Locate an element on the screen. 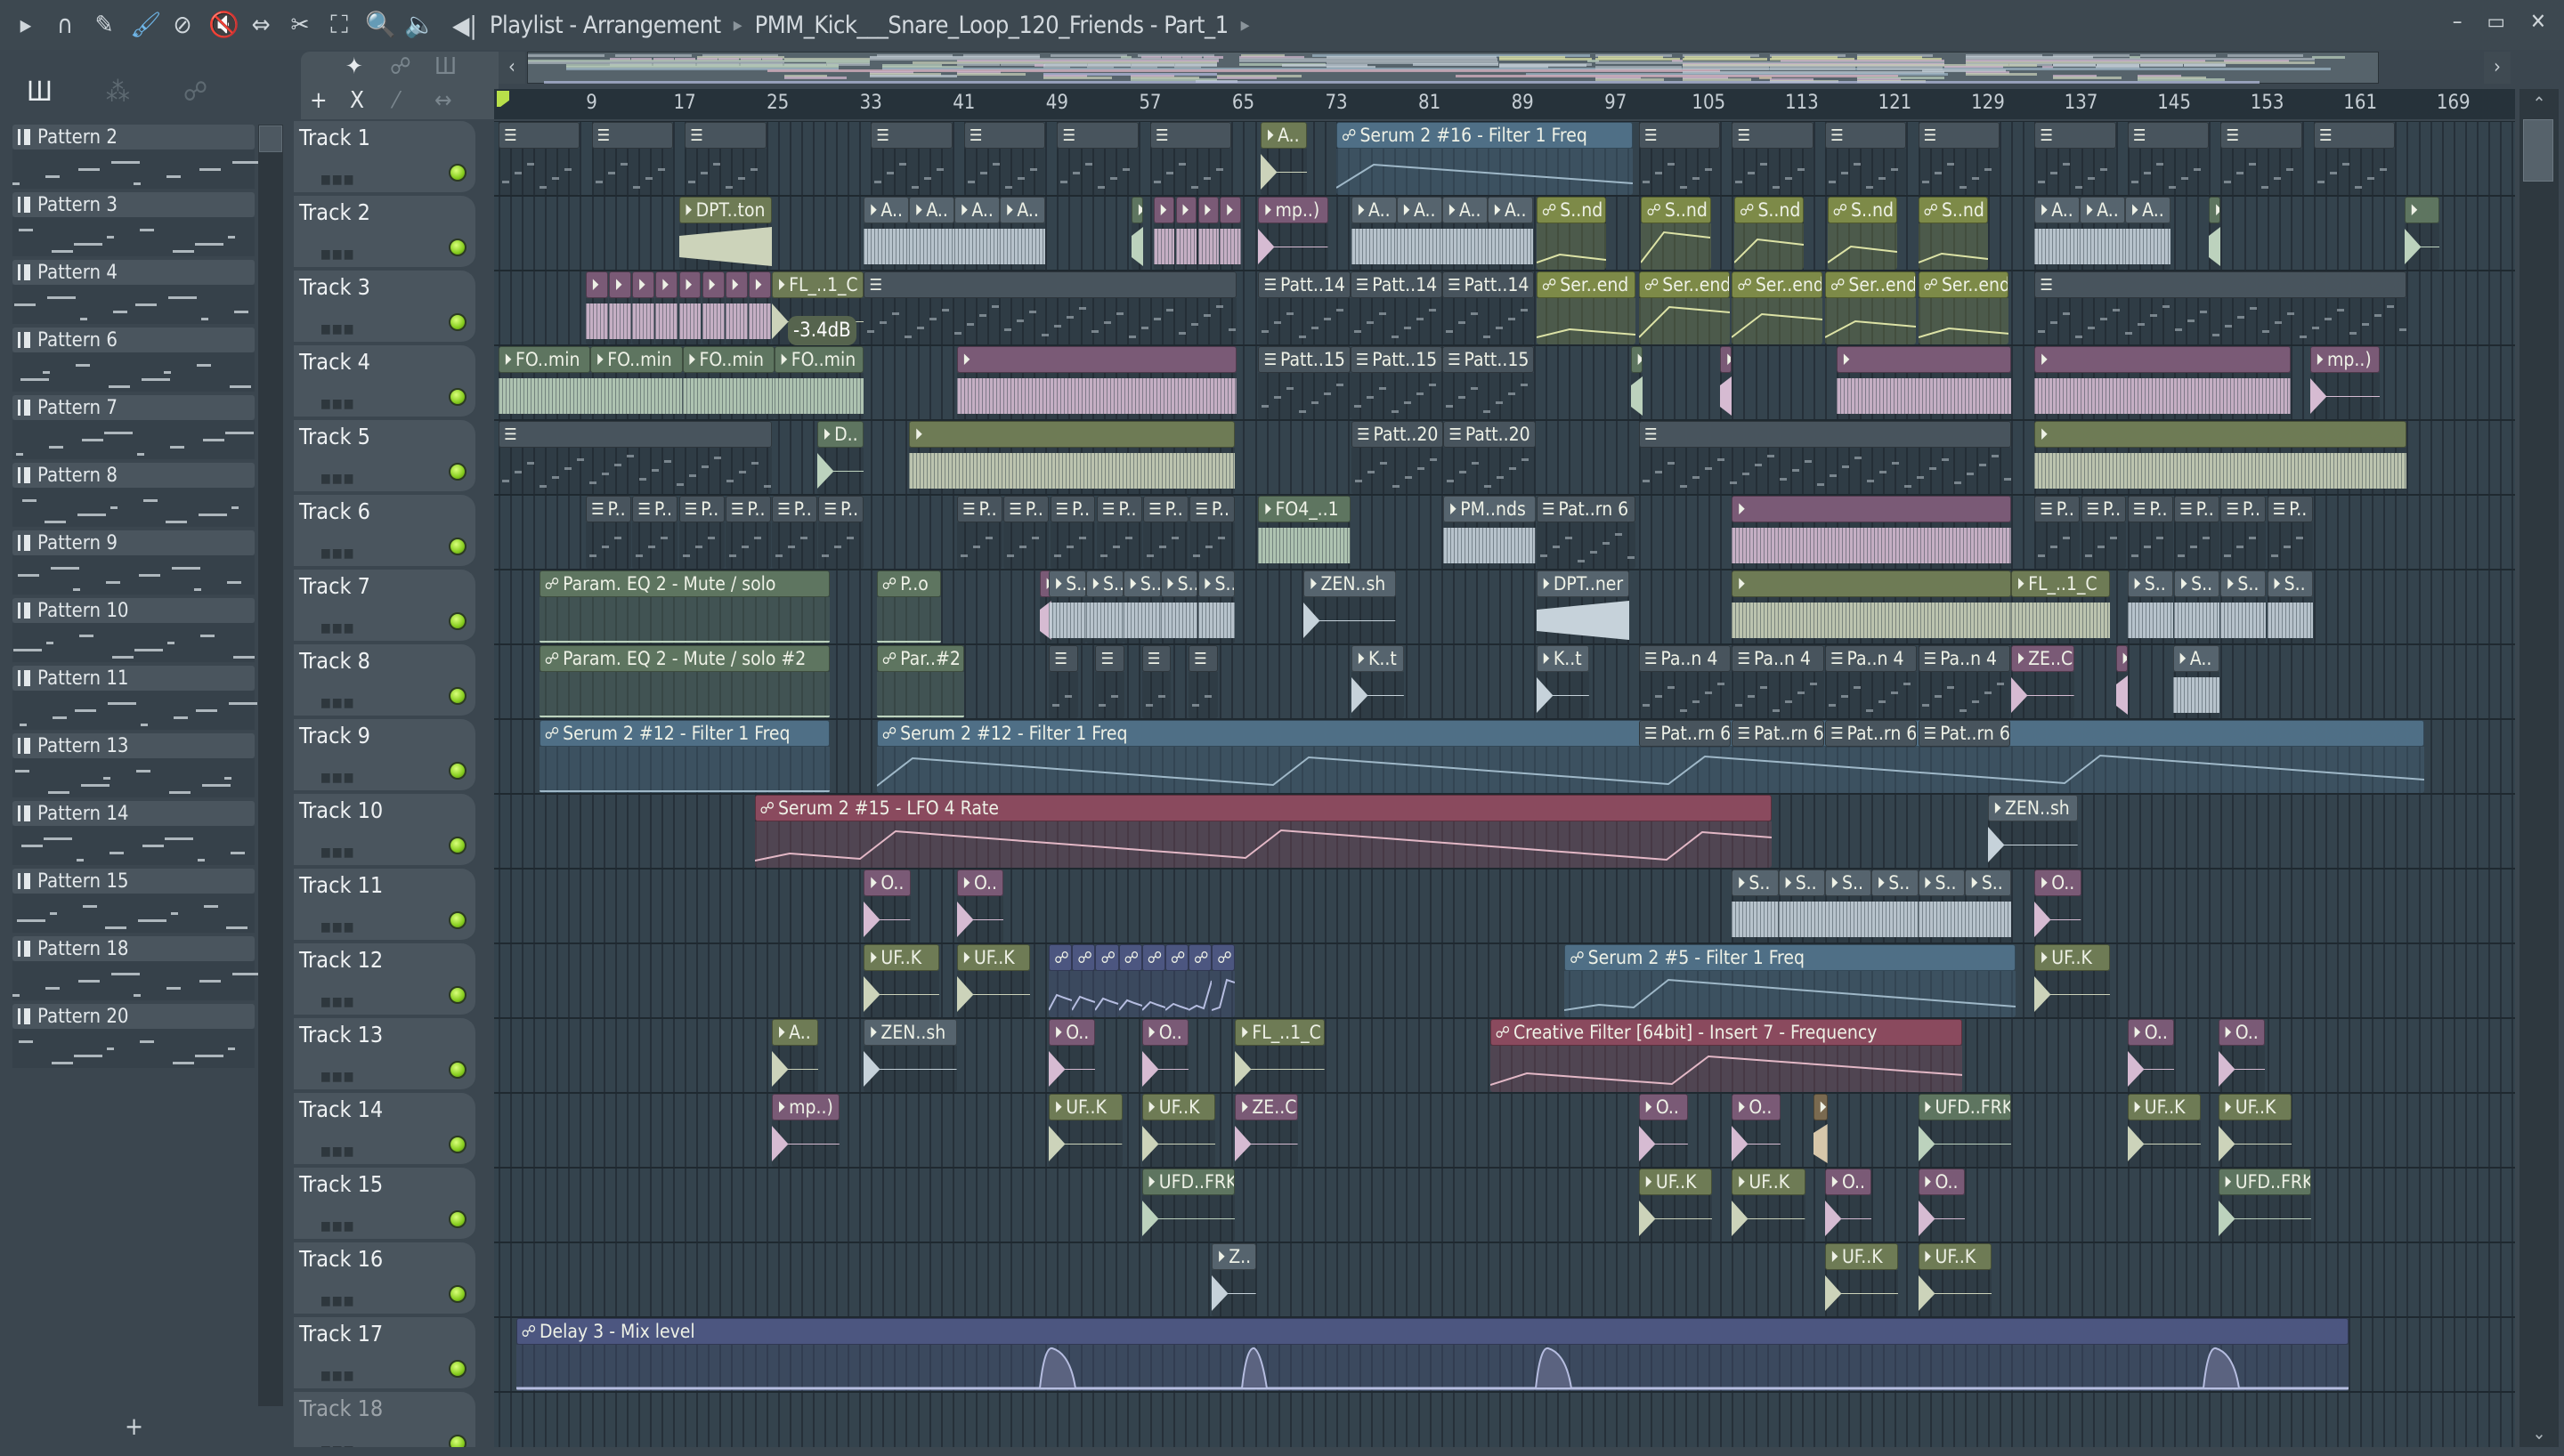 The height and width of the screenshot is (1456, 2564). pattern-item: Pattern 15 is located at coordinates (133, 902).